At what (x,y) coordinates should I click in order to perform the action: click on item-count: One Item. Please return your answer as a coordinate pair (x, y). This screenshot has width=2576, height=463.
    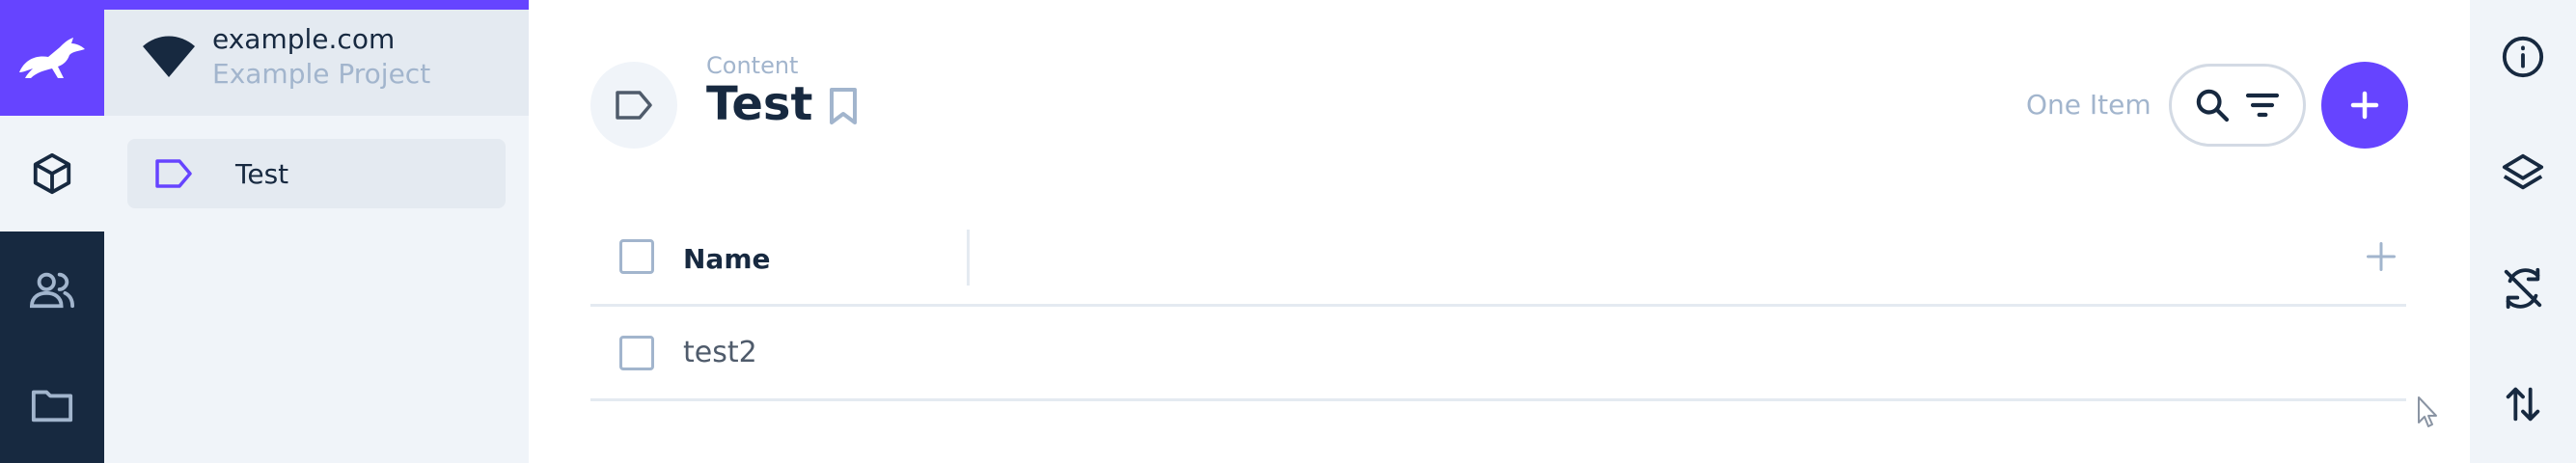
    Looking at the image, I should click on (2088, 105).